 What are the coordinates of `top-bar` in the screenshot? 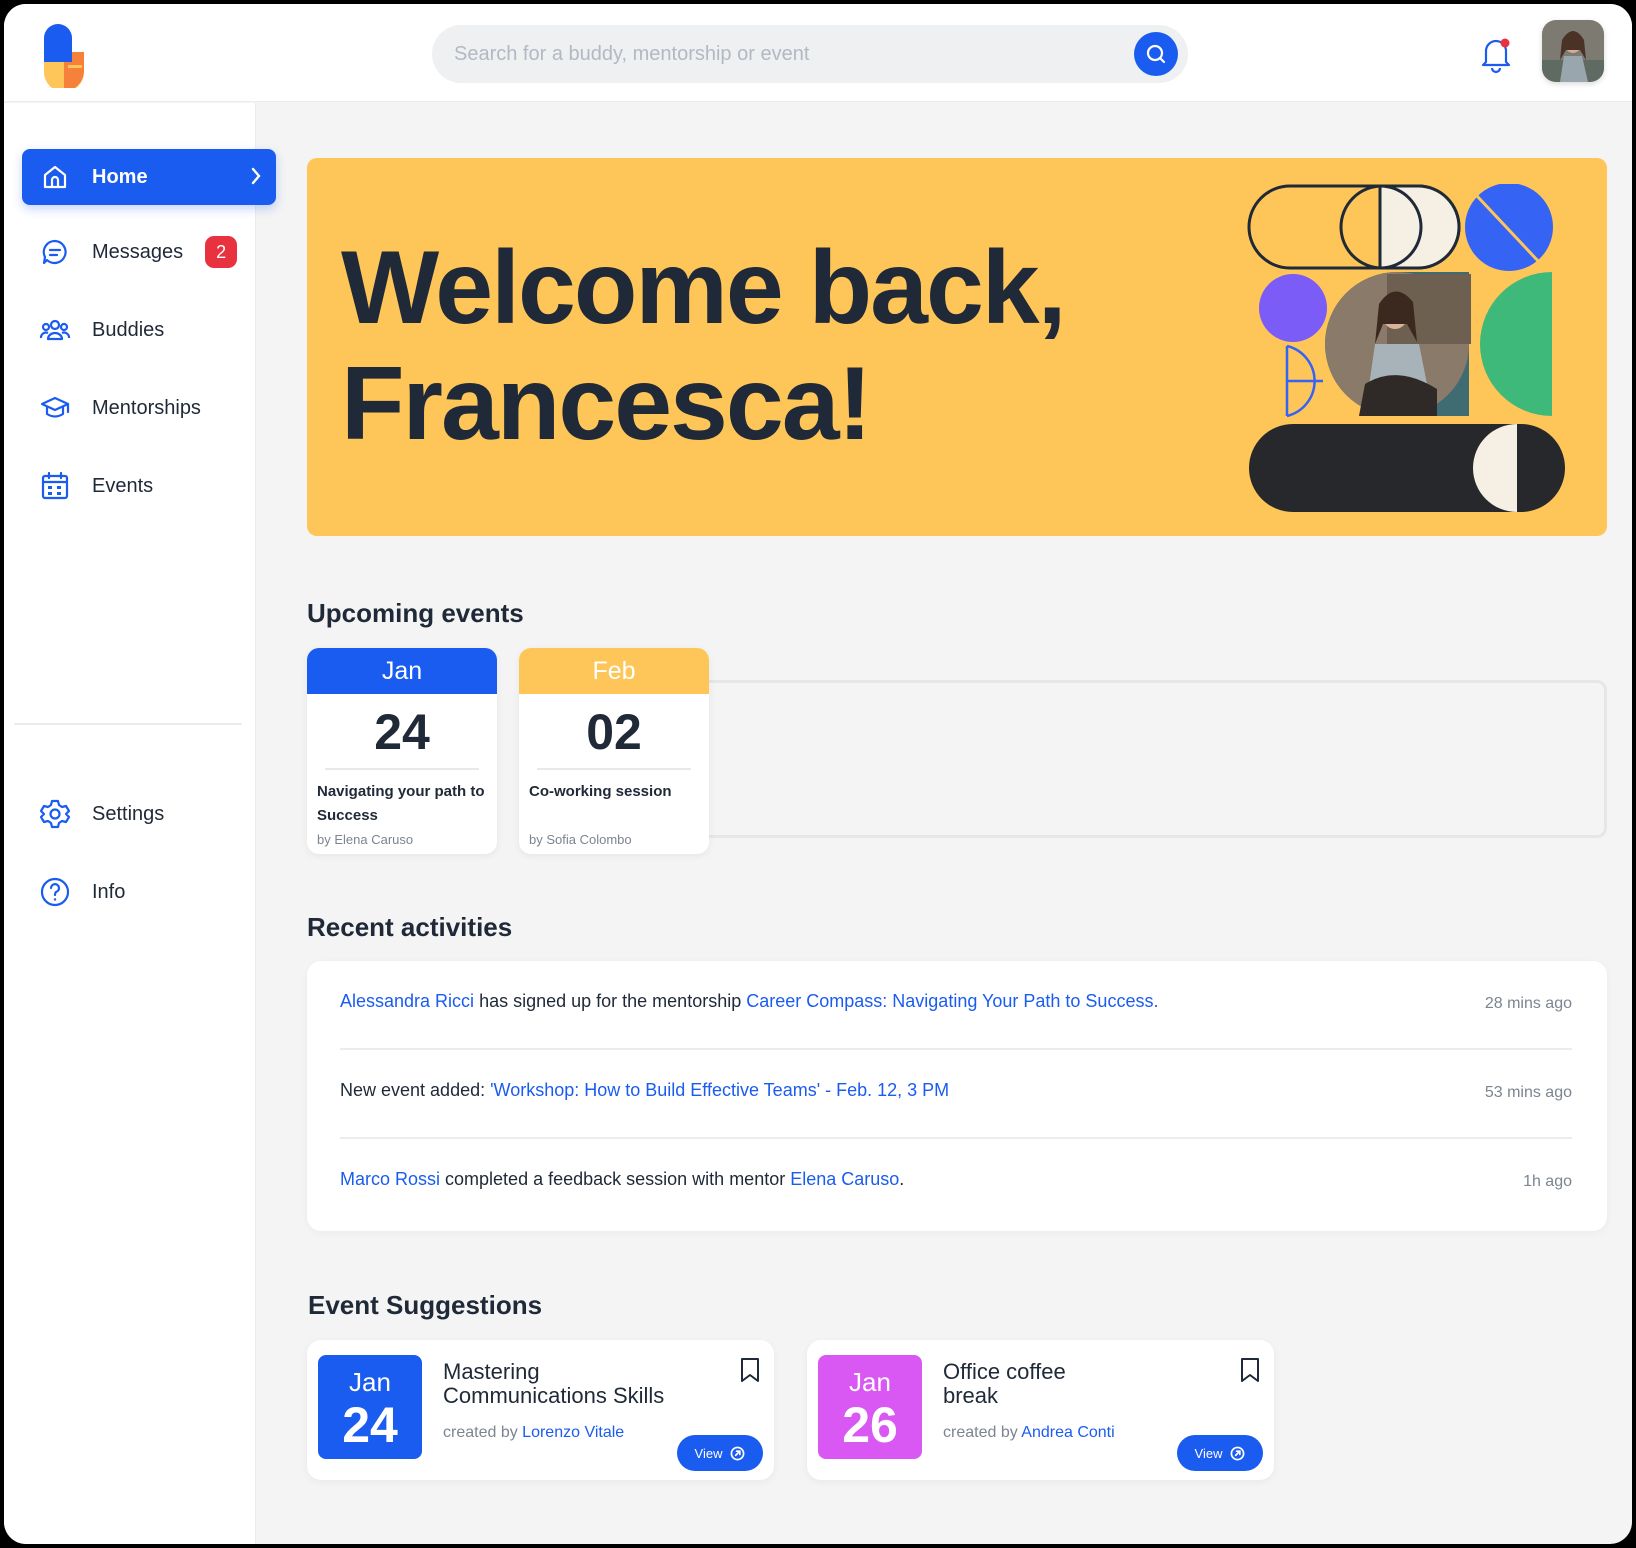 It's located at (818, 53).